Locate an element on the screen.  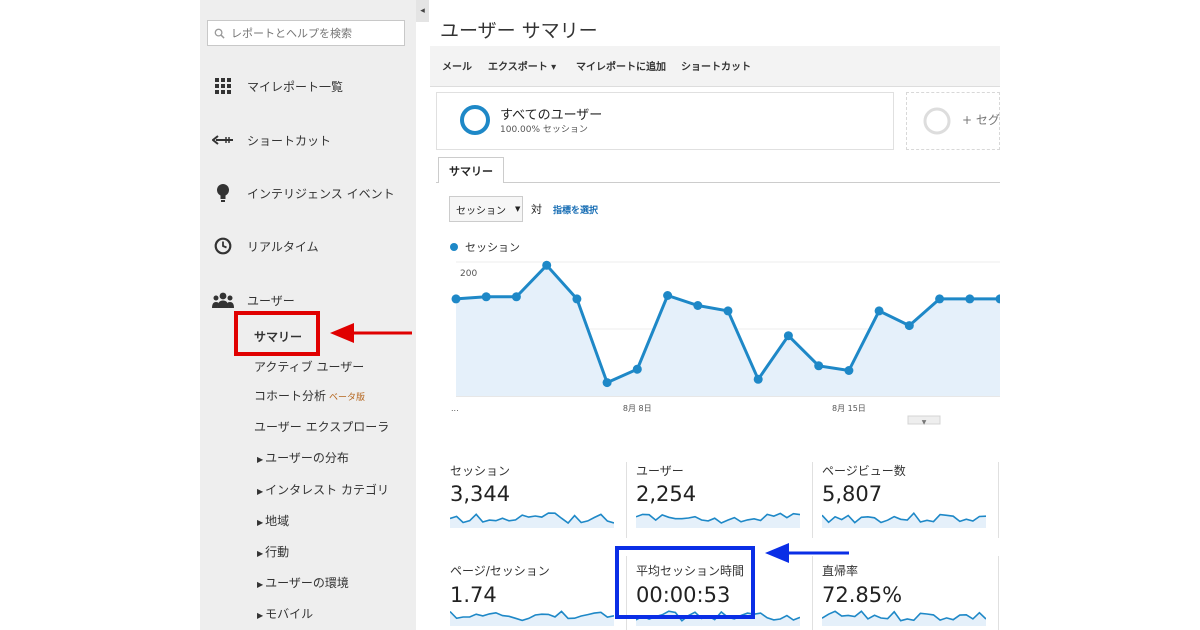
kpi-value: 72.85% is located at coordinates (862, 595).